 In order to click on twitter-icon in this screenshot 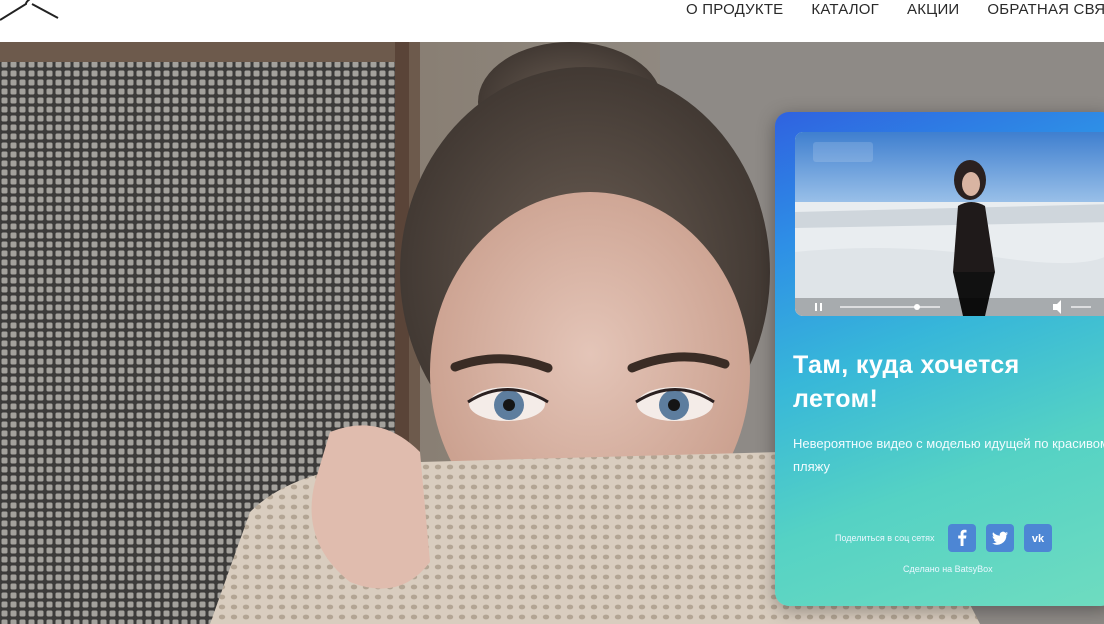, I will do `click(1000, 538)`.